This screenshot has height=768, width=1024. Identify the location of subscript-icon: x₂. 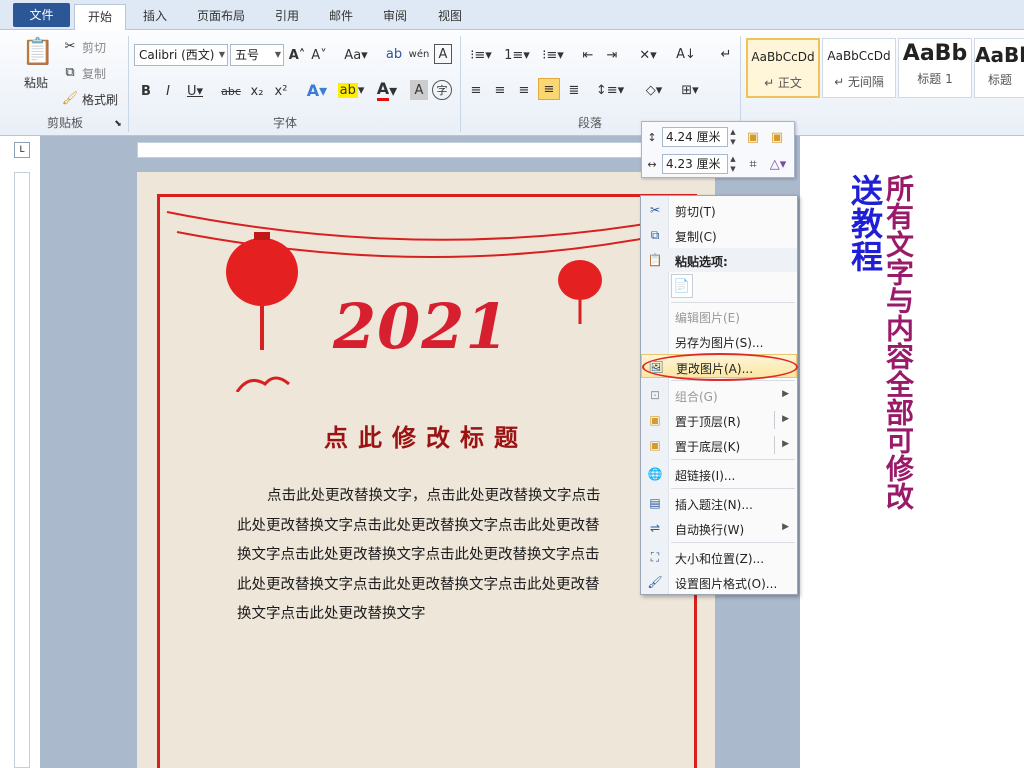
(257, 91).